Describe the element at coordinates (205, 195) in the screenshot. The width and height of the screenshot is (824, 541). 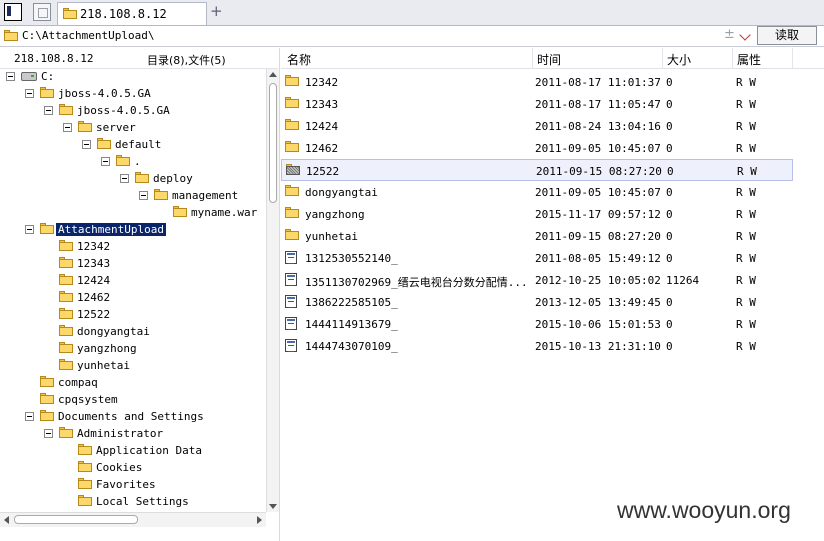
I see `tree-node-label: management` at that location.